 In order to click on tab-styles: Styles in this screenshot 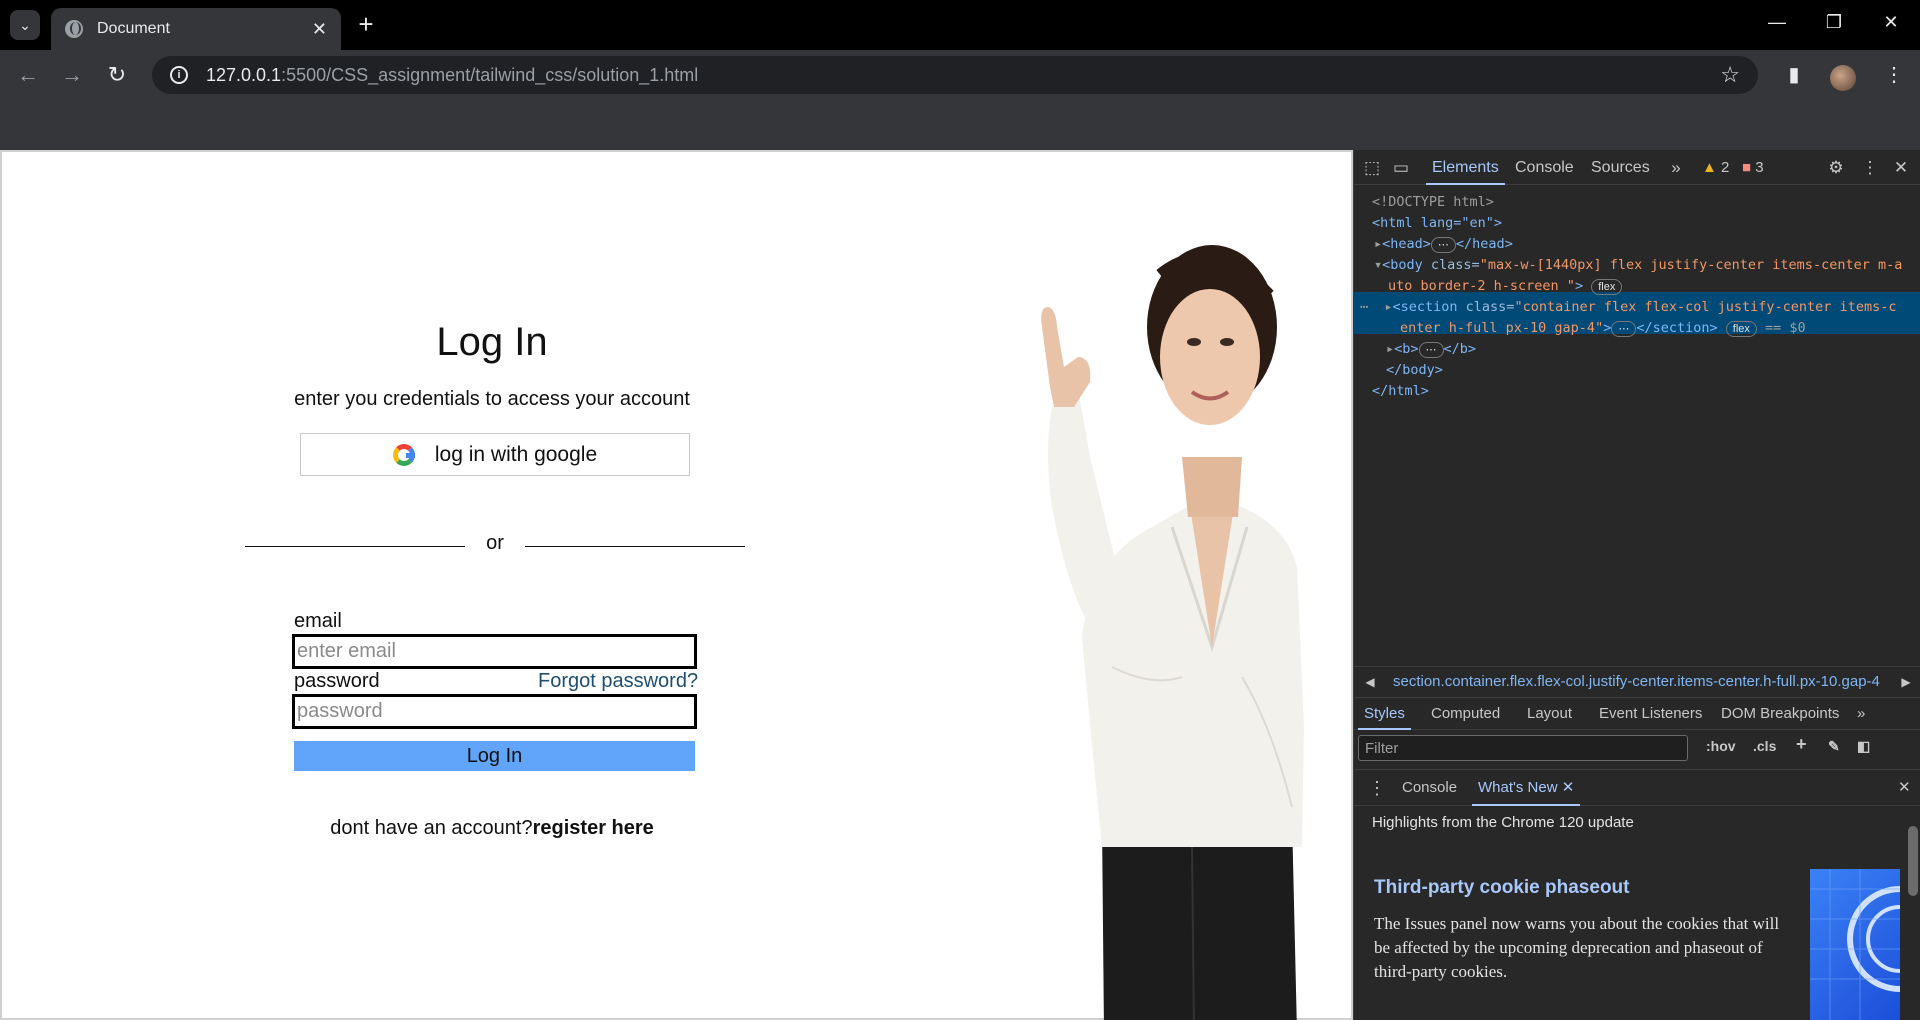, I will do `click(1384, 714)`.